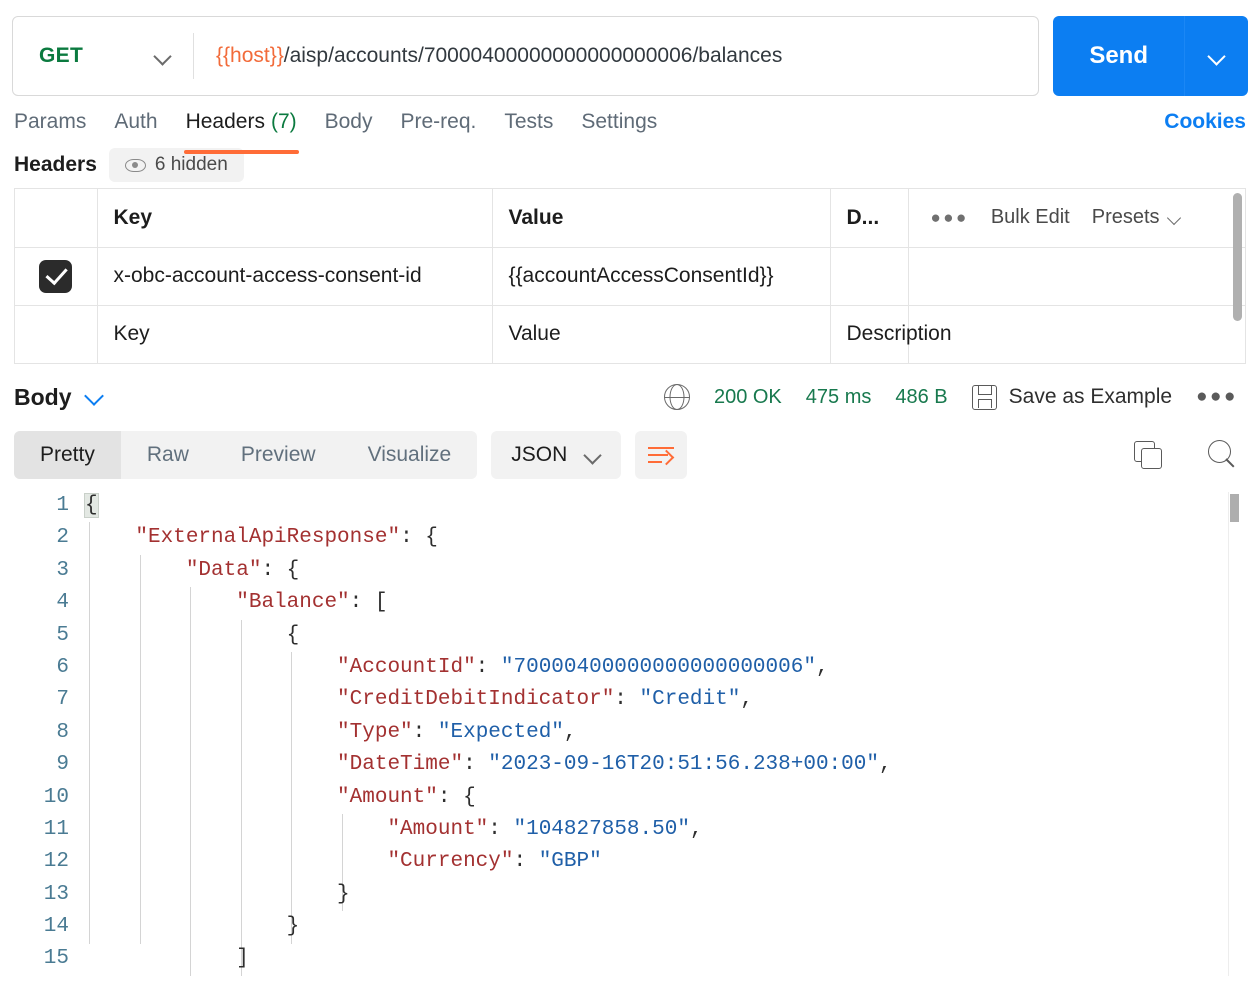 The width and height of the screenshot is (1260, 1008). What do you see at coordinates (62, 538) in the screenshot?
I see `line-number: 2` at bounding box center [62, 538].